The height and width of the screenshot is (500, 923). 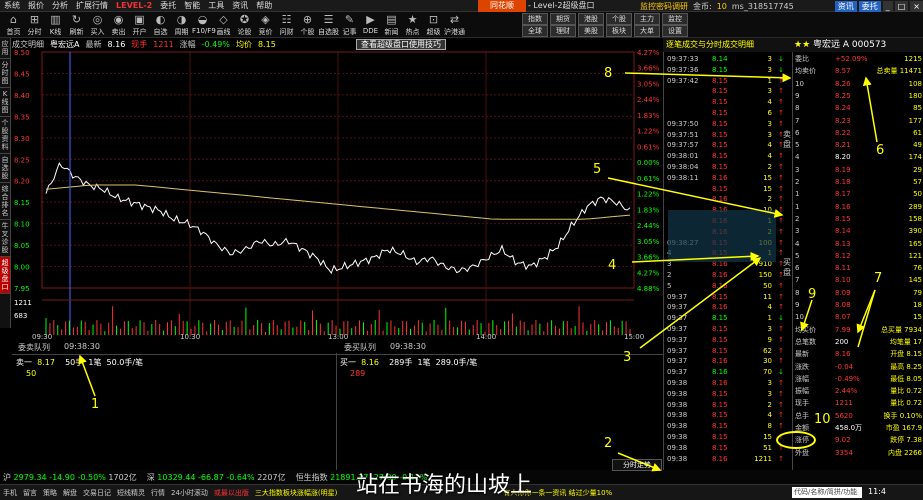 What do you see at coordinates (76, 25) in the screenshot?
I see `toolbar-button: ↻ 刷新` at bounding box center [76, 25].